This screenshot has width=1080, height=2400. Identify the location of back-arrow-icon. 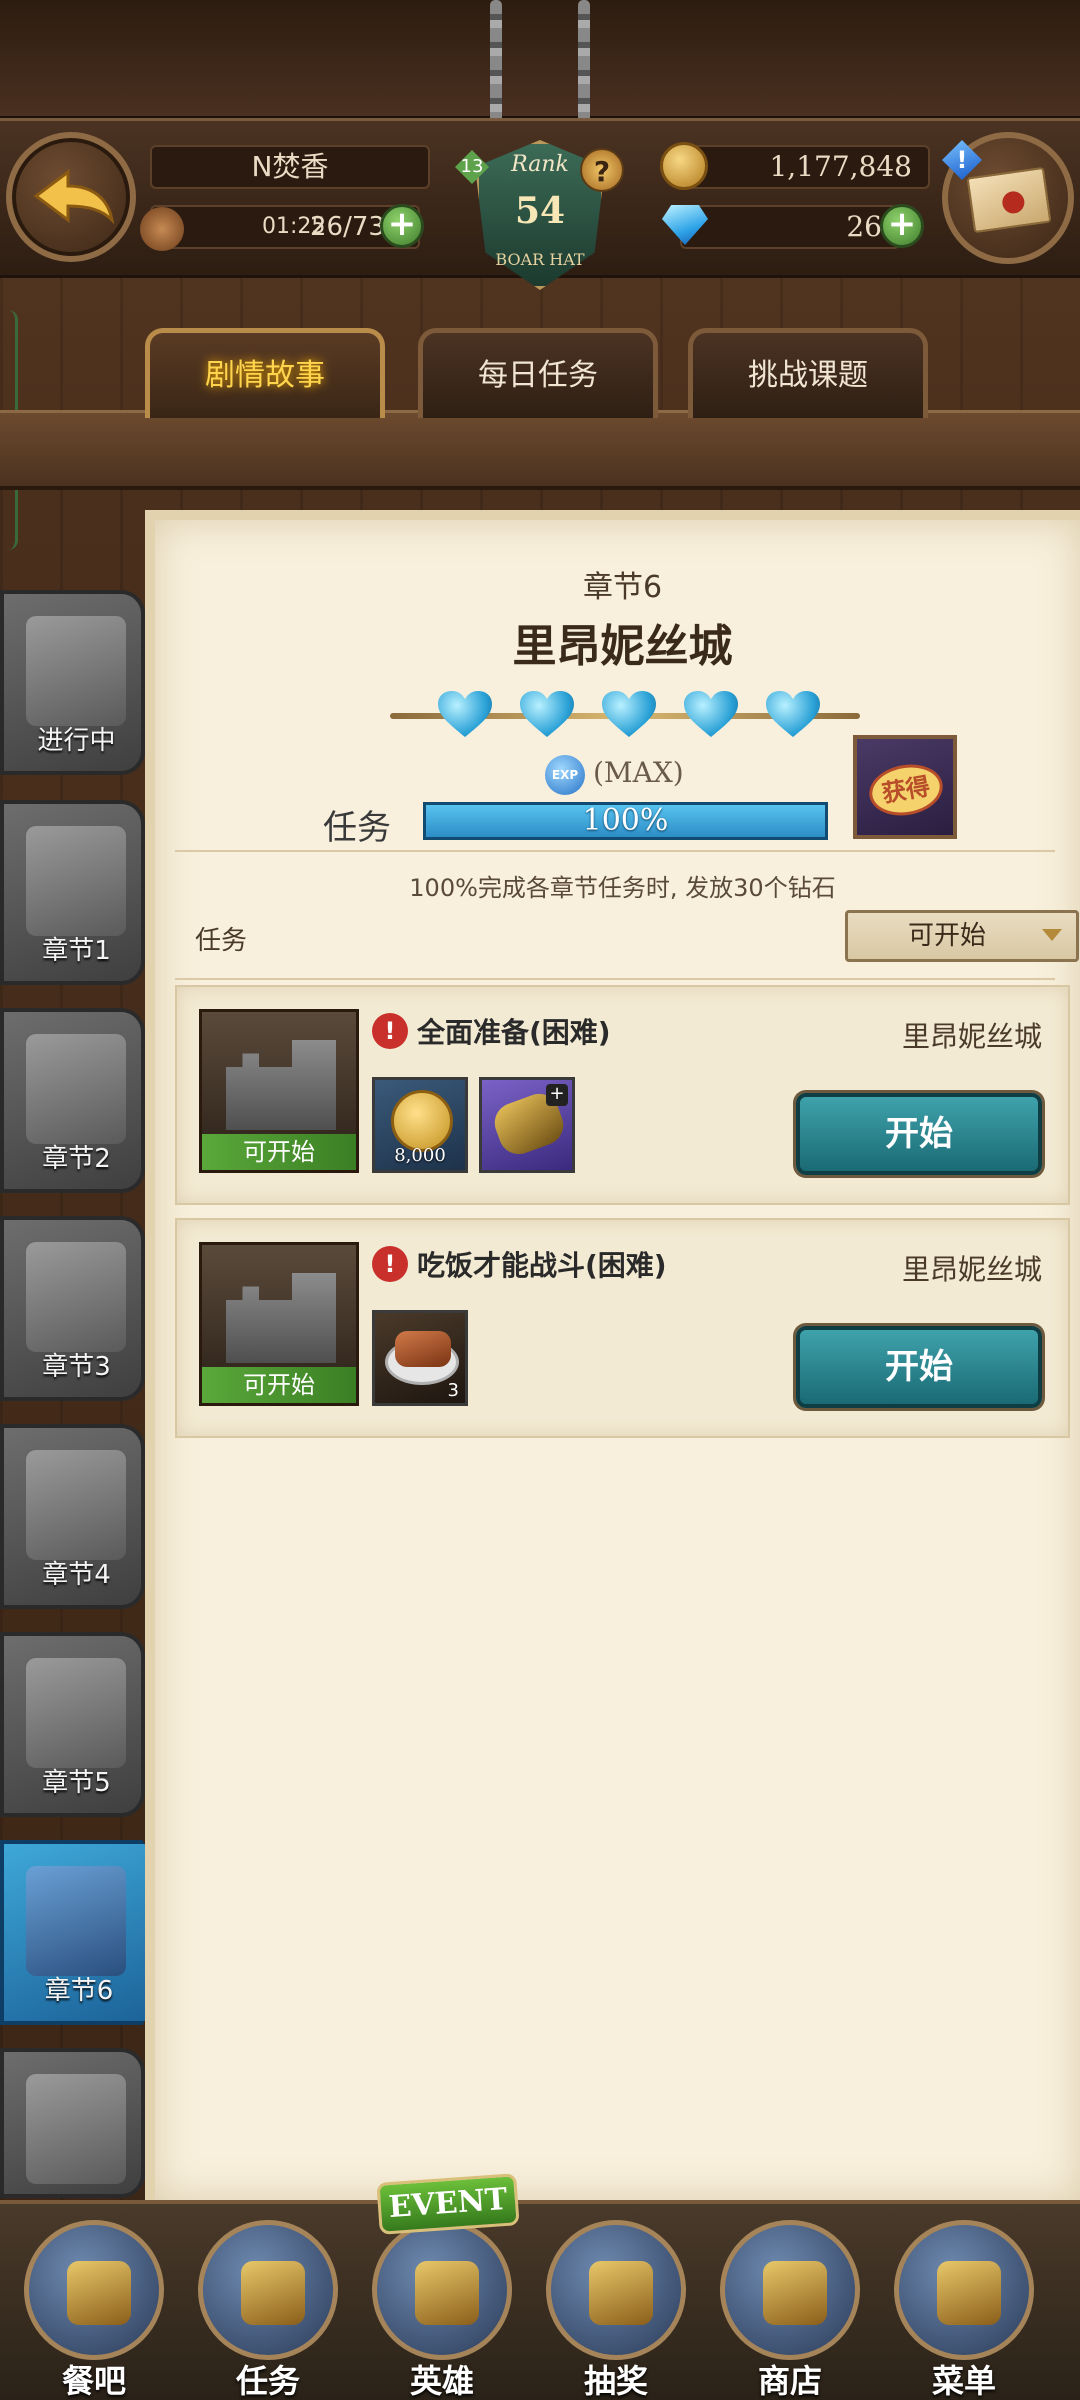
(74, 196).